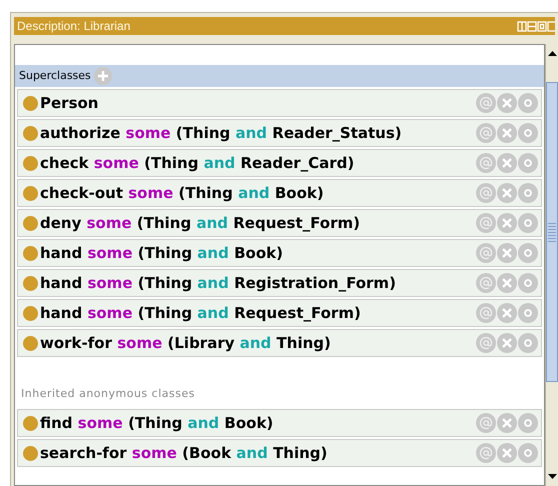  Describe the element at coordinates (201, 313) in the screenshot. I see `class-expression: hand some (Thing and Request_Form)` at that location.